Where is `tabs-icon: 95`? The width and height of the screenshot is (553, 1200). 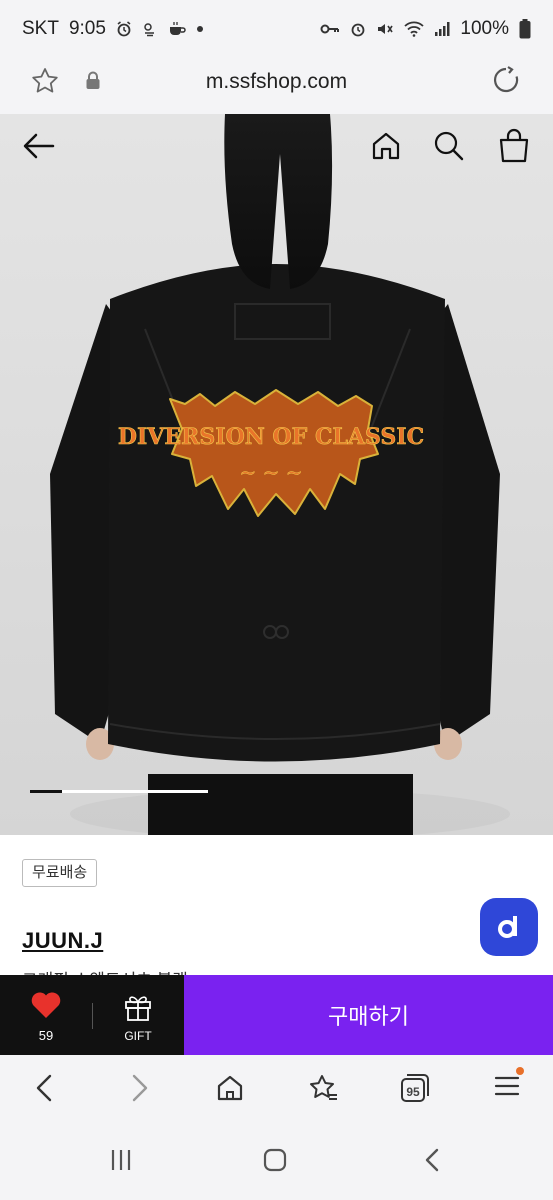 tabs-icon: 95 is located at coordinates (415, 1088).